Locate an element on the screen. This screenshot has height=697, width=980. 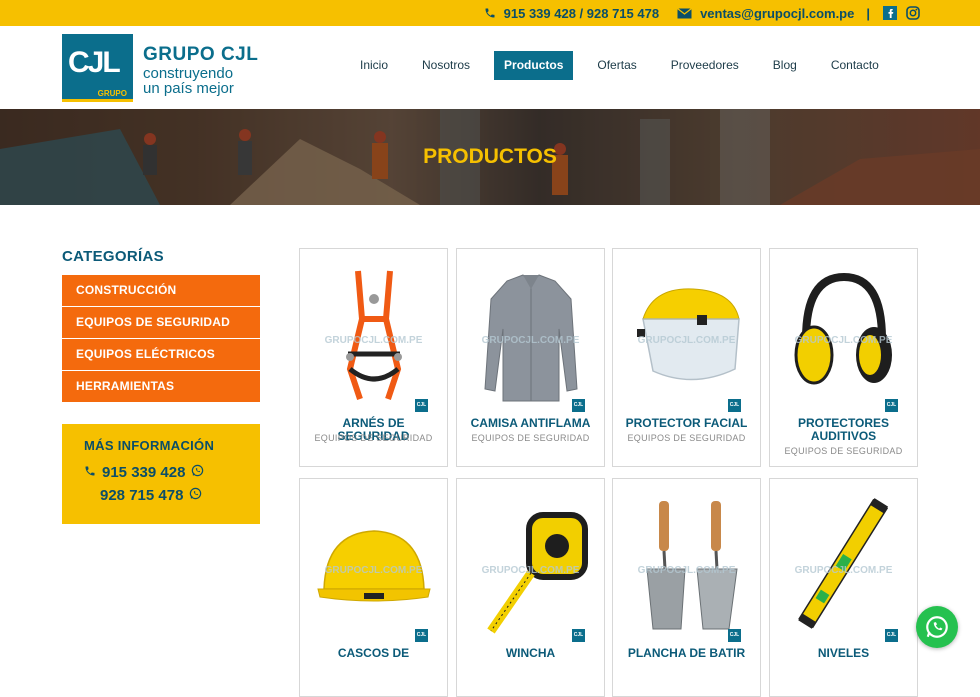
logo-text: CJL is located at coordinates (94, 62).